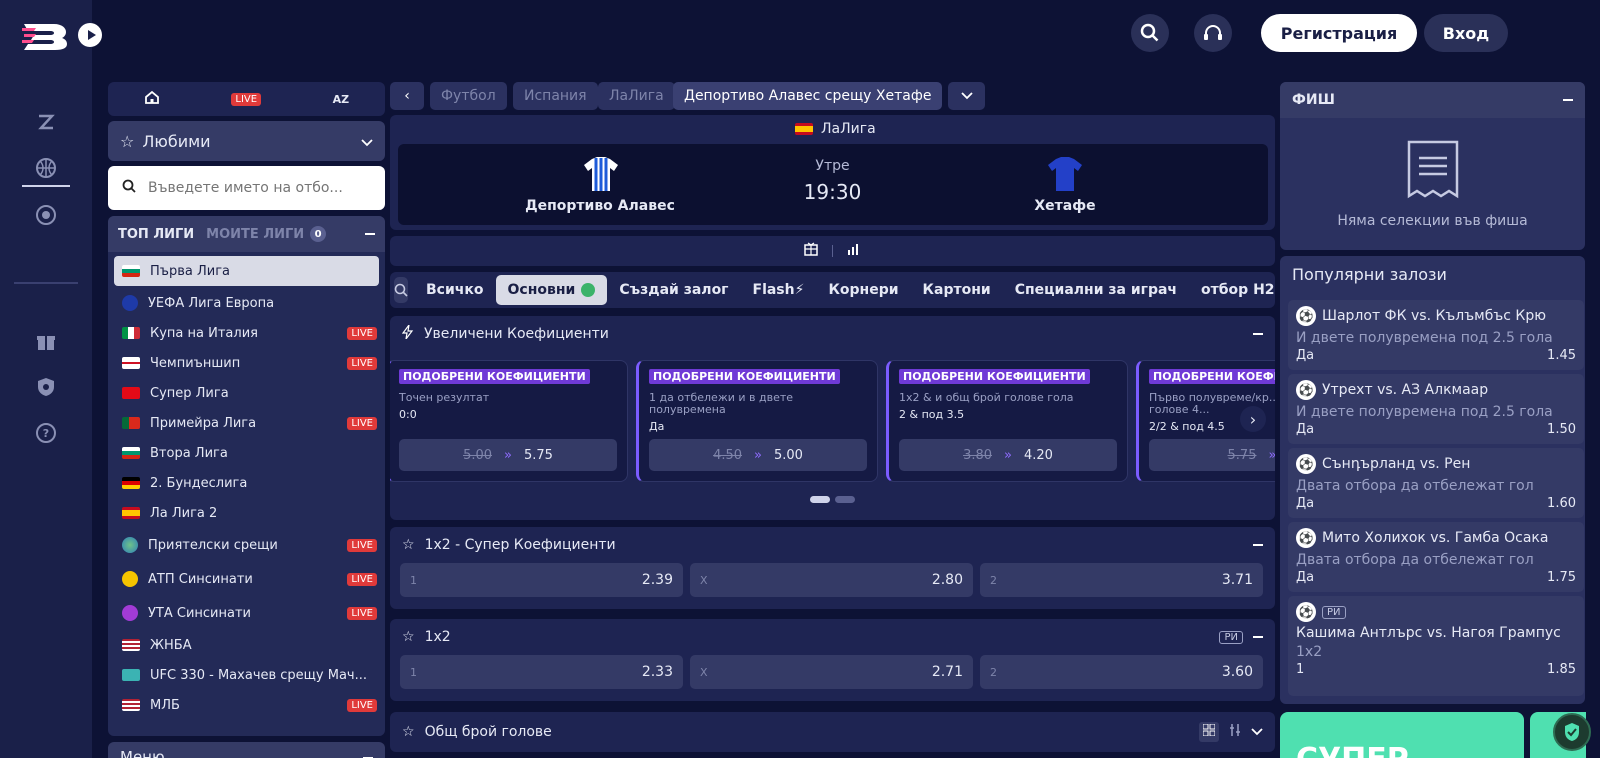 The height and width of the screenshot is (758, 1600). I want to click on search-icon, so click(1150, 33).